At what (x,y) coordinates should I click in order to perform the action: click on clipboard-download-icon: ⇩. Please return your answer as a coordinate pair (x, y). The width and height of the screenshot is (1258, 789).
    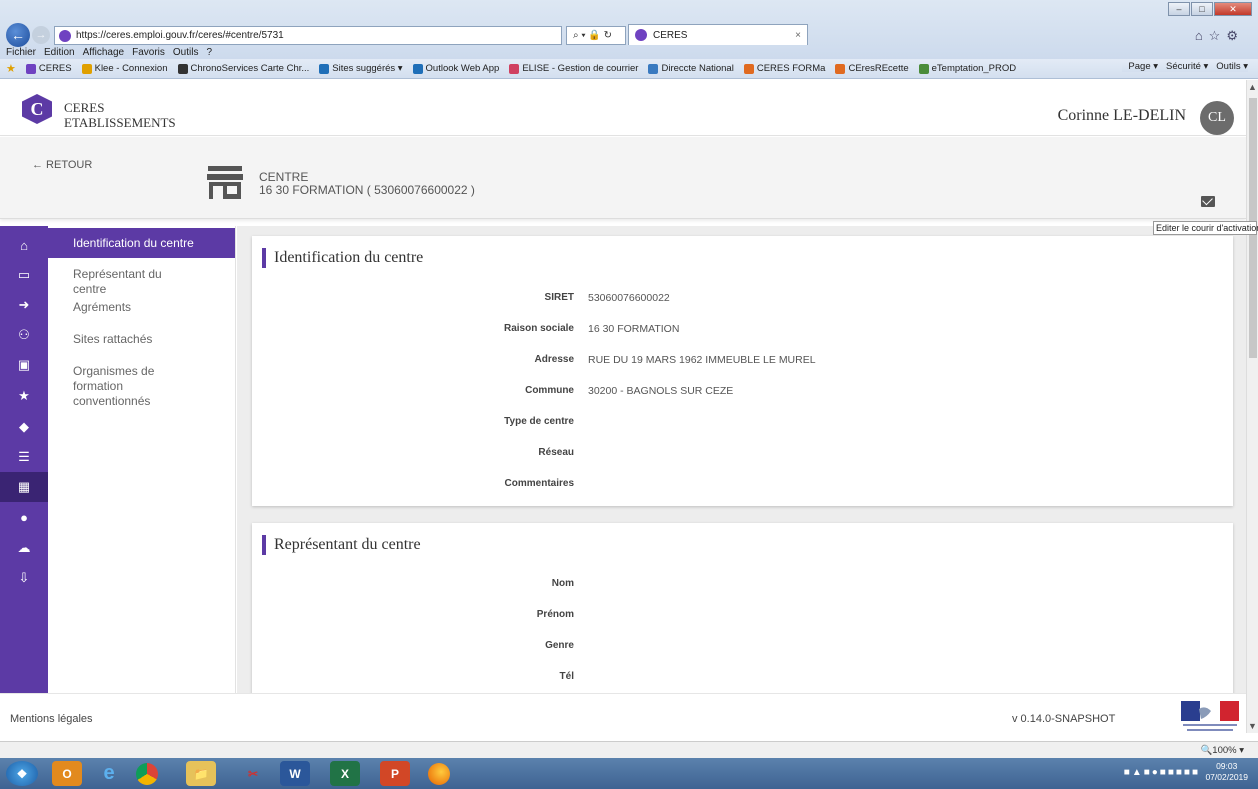
    Looking at the image, I should click on (24, 578).